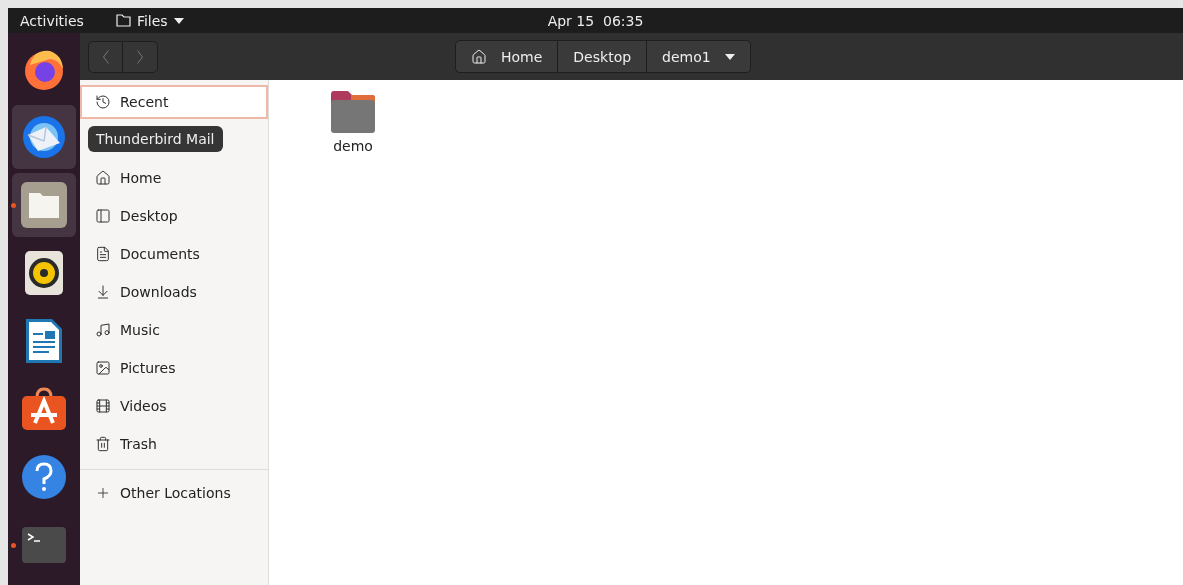 This screenshot has height=585, width=1183. I want to click on music-note-icon, so click(103, 330).